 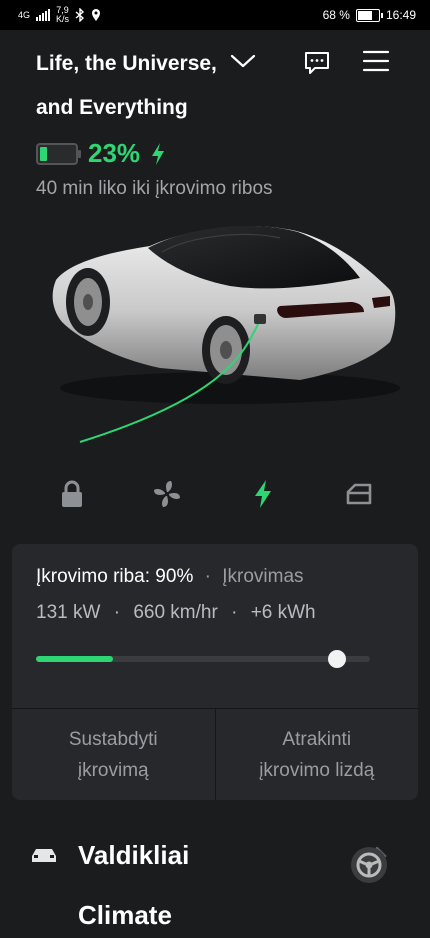 What do you see at coordinates (369, 865) in the screenshot?
I see `steering-wheel-icon` at bounding box center [369, 865].